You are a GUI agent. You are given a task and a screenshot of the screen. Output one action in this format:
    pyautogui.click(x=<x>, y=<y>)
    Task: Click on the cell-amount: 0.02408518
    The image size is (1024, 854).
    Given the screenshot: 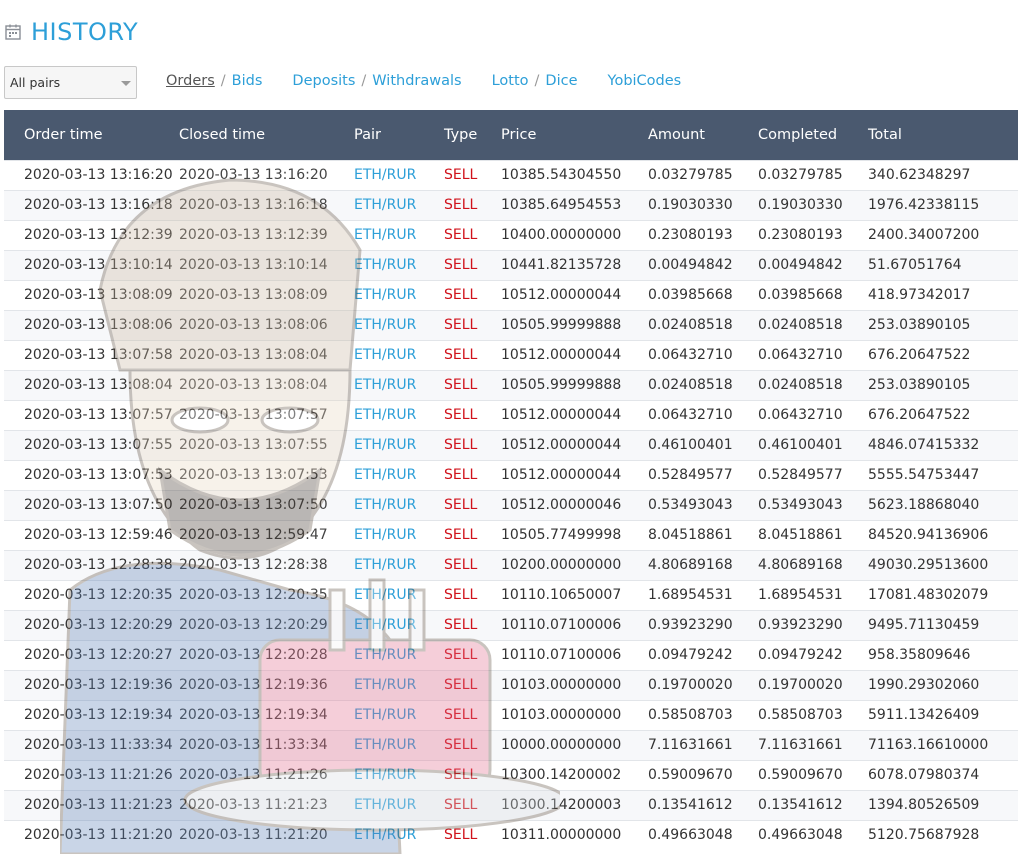 What is the action you would take?
    pyautogui.click(x=703, y=384)
    